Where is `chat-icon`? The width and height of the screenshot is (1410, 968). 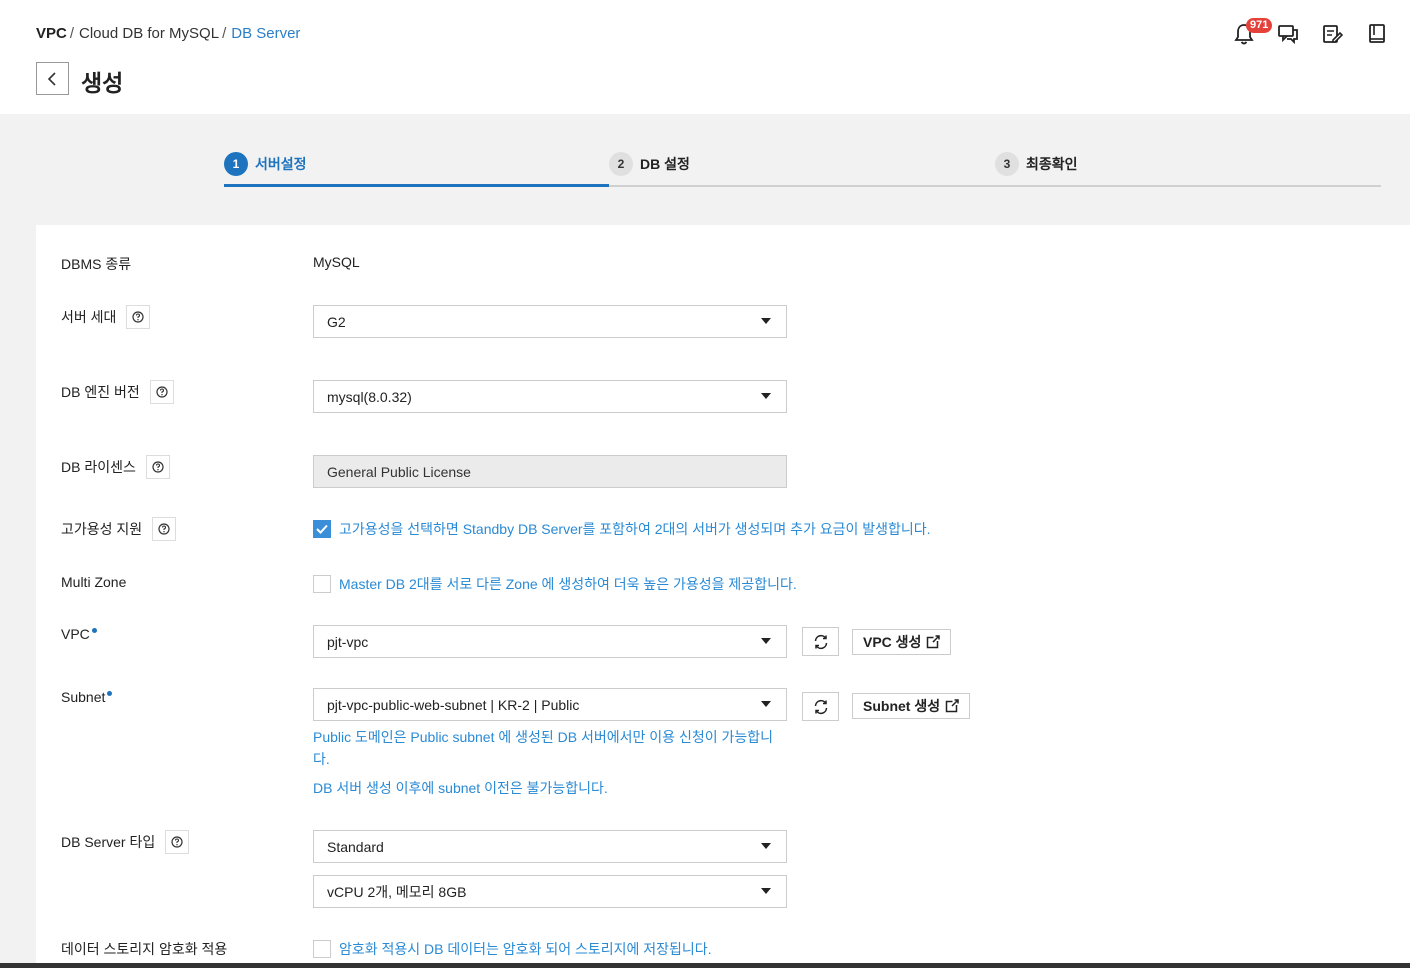 chat-icon is located at coordinates (1288, 34).